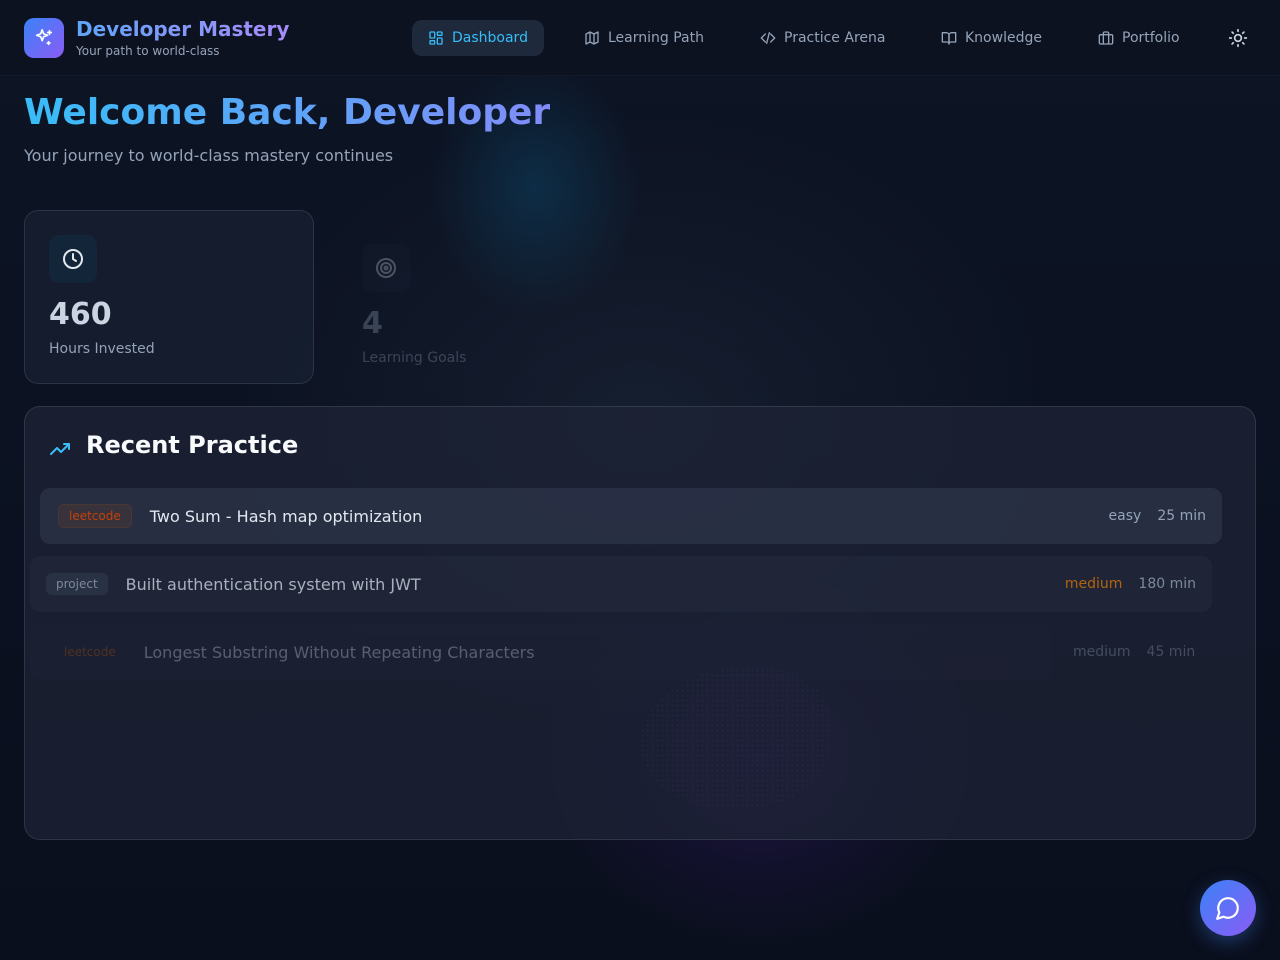 The height and width of the screenshot is (960, 1280). Describe the element at coordinates (768, 37) in the screenshot. I see `code-icon` at that location.